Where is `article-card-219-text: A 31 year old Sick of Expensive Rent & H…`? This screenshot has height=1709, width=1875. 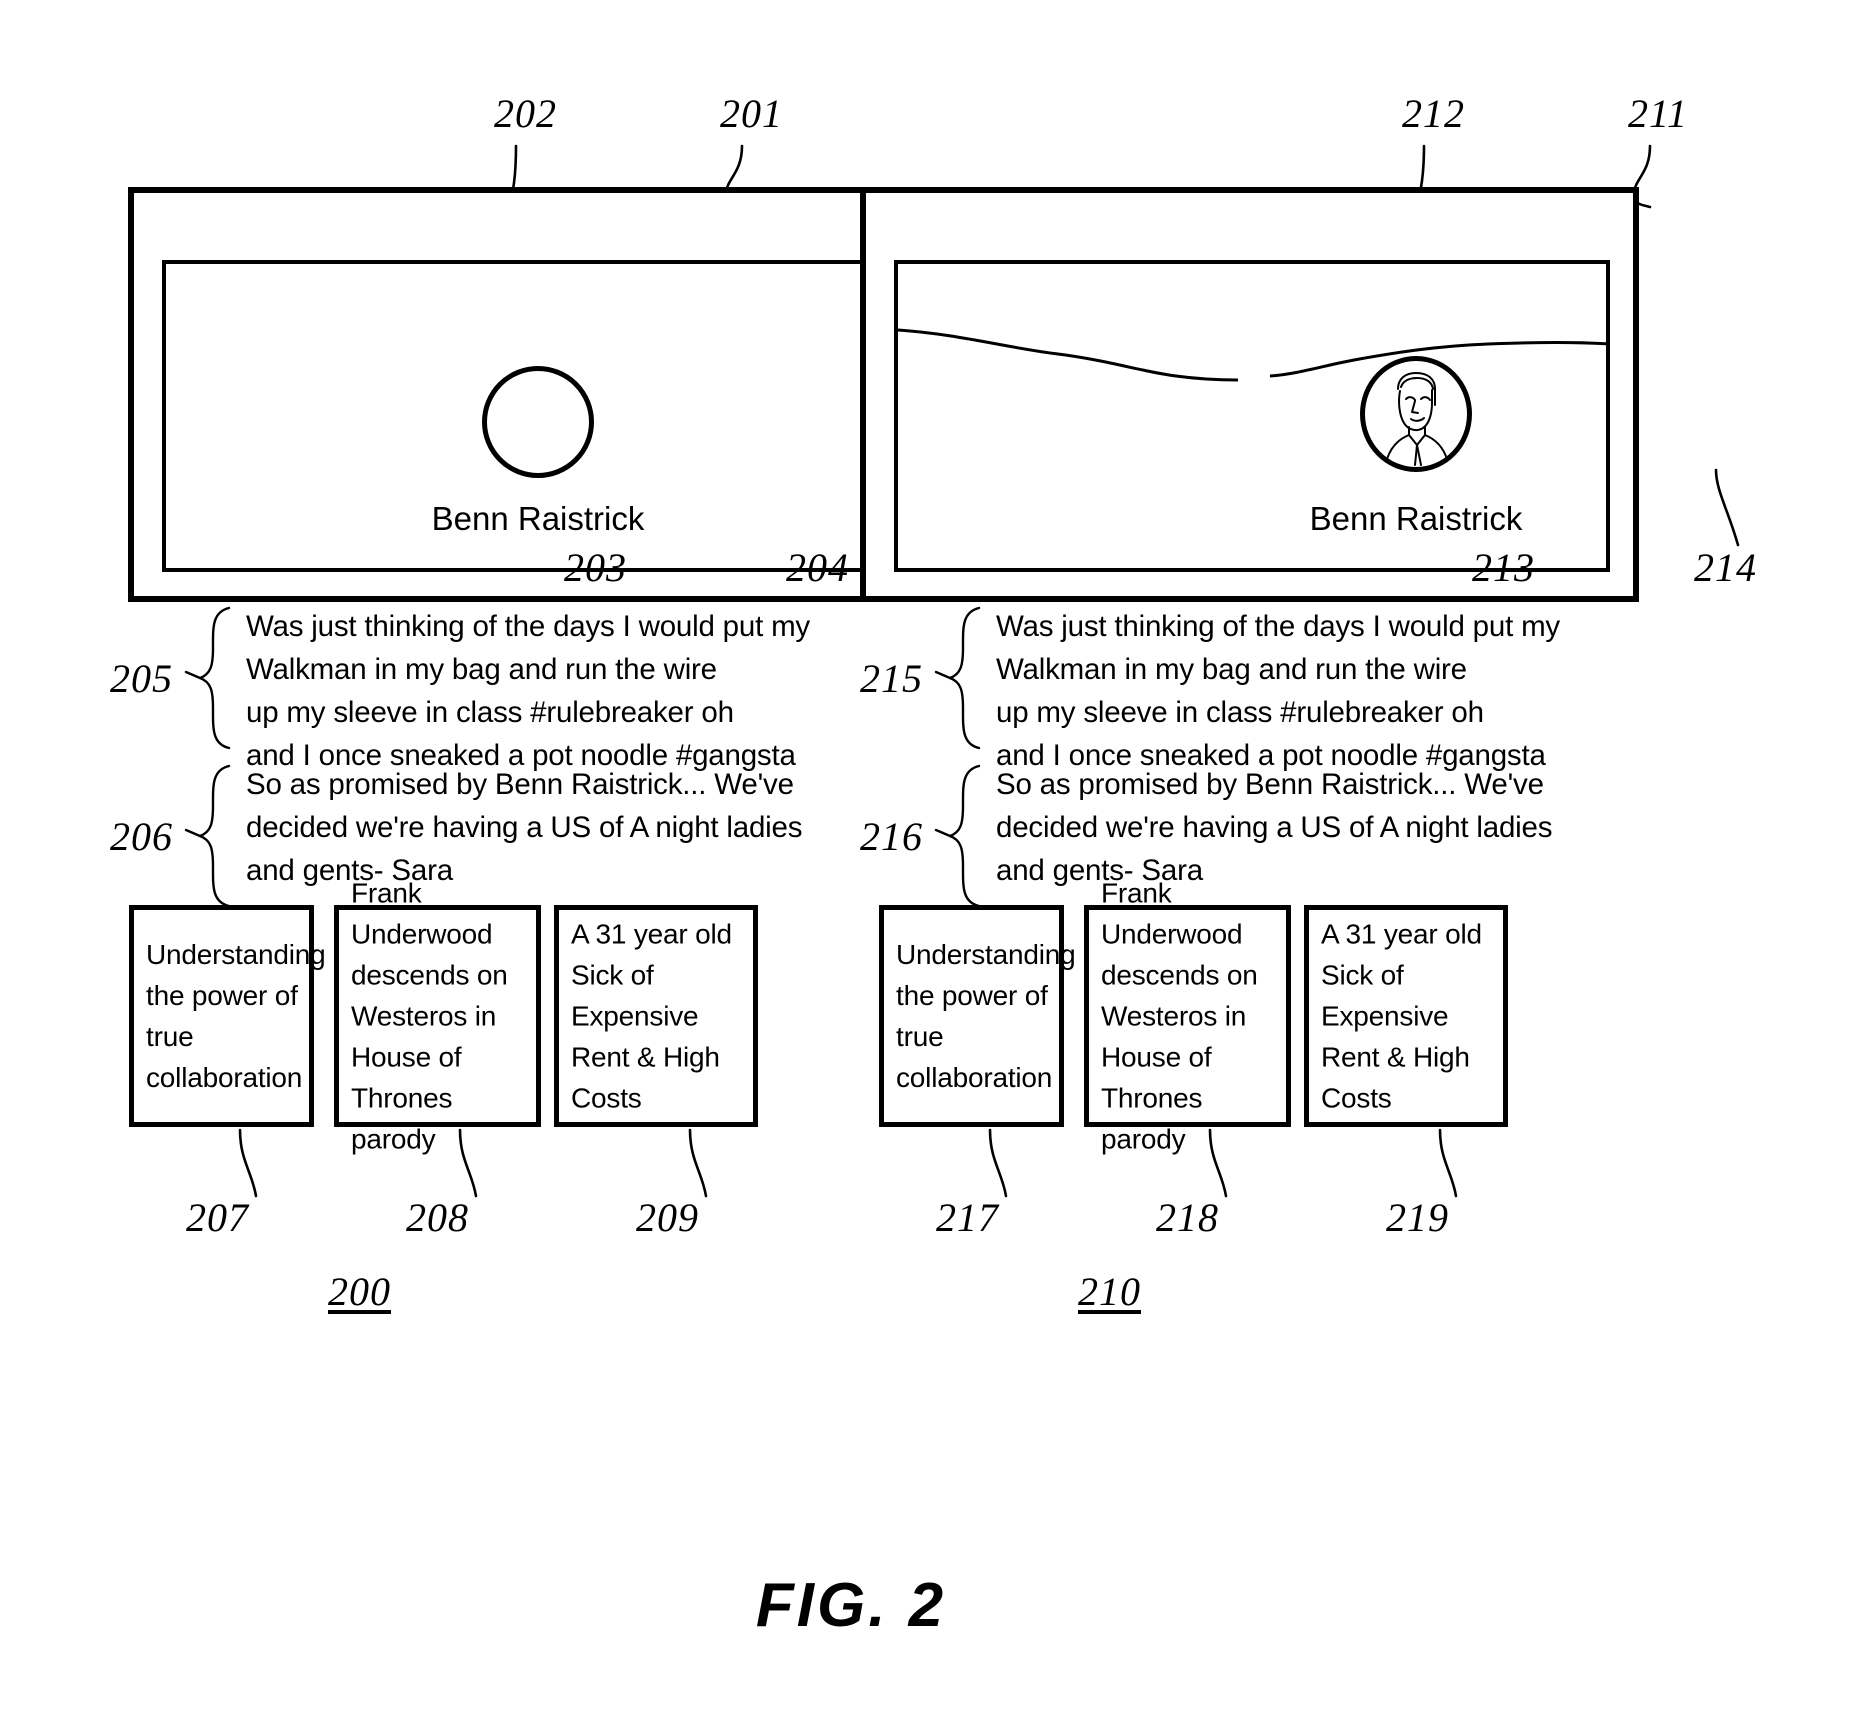 article-card-219-text: A 31 year old Sick of Expensive Rent & H… is located at coordinates (1401, 1016).